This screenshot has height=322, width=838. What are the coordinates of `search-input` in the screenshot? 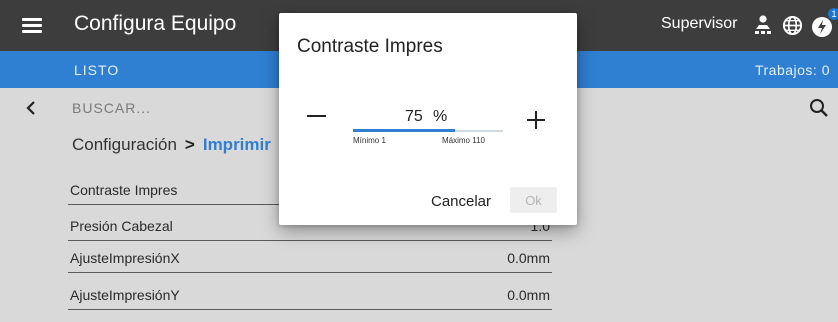 It's located at (177, 108).